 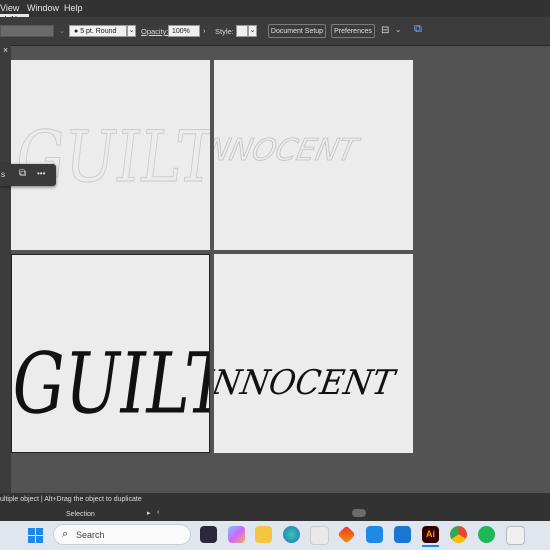 What do you see at coordinates (22, 173) in the screenshot?
I see `recolor-icon: ⧉` at bounding box center [22, 173].